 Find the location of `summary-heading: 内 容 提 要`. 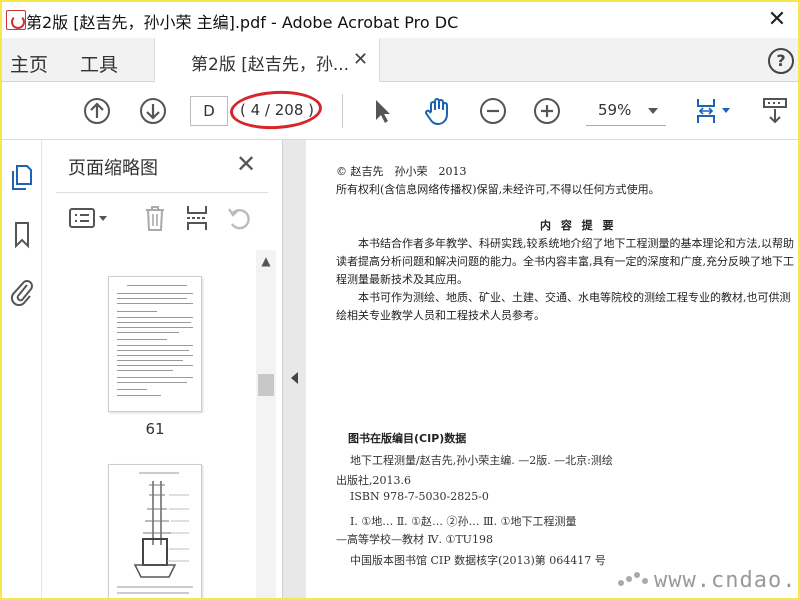

summary-heading: 内 容 提 要 is located at coordinates (578, 225).